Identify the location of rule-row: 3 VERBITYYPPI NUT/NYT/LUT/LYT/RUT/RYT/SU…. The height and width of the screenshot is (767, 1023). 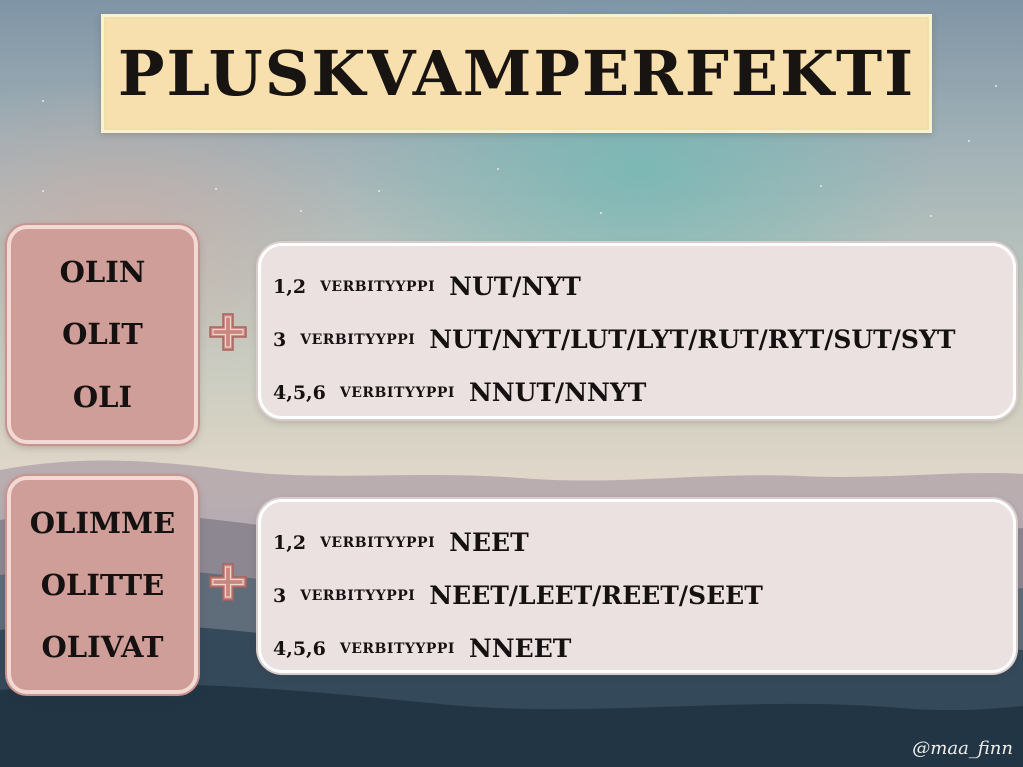
(643, 339).